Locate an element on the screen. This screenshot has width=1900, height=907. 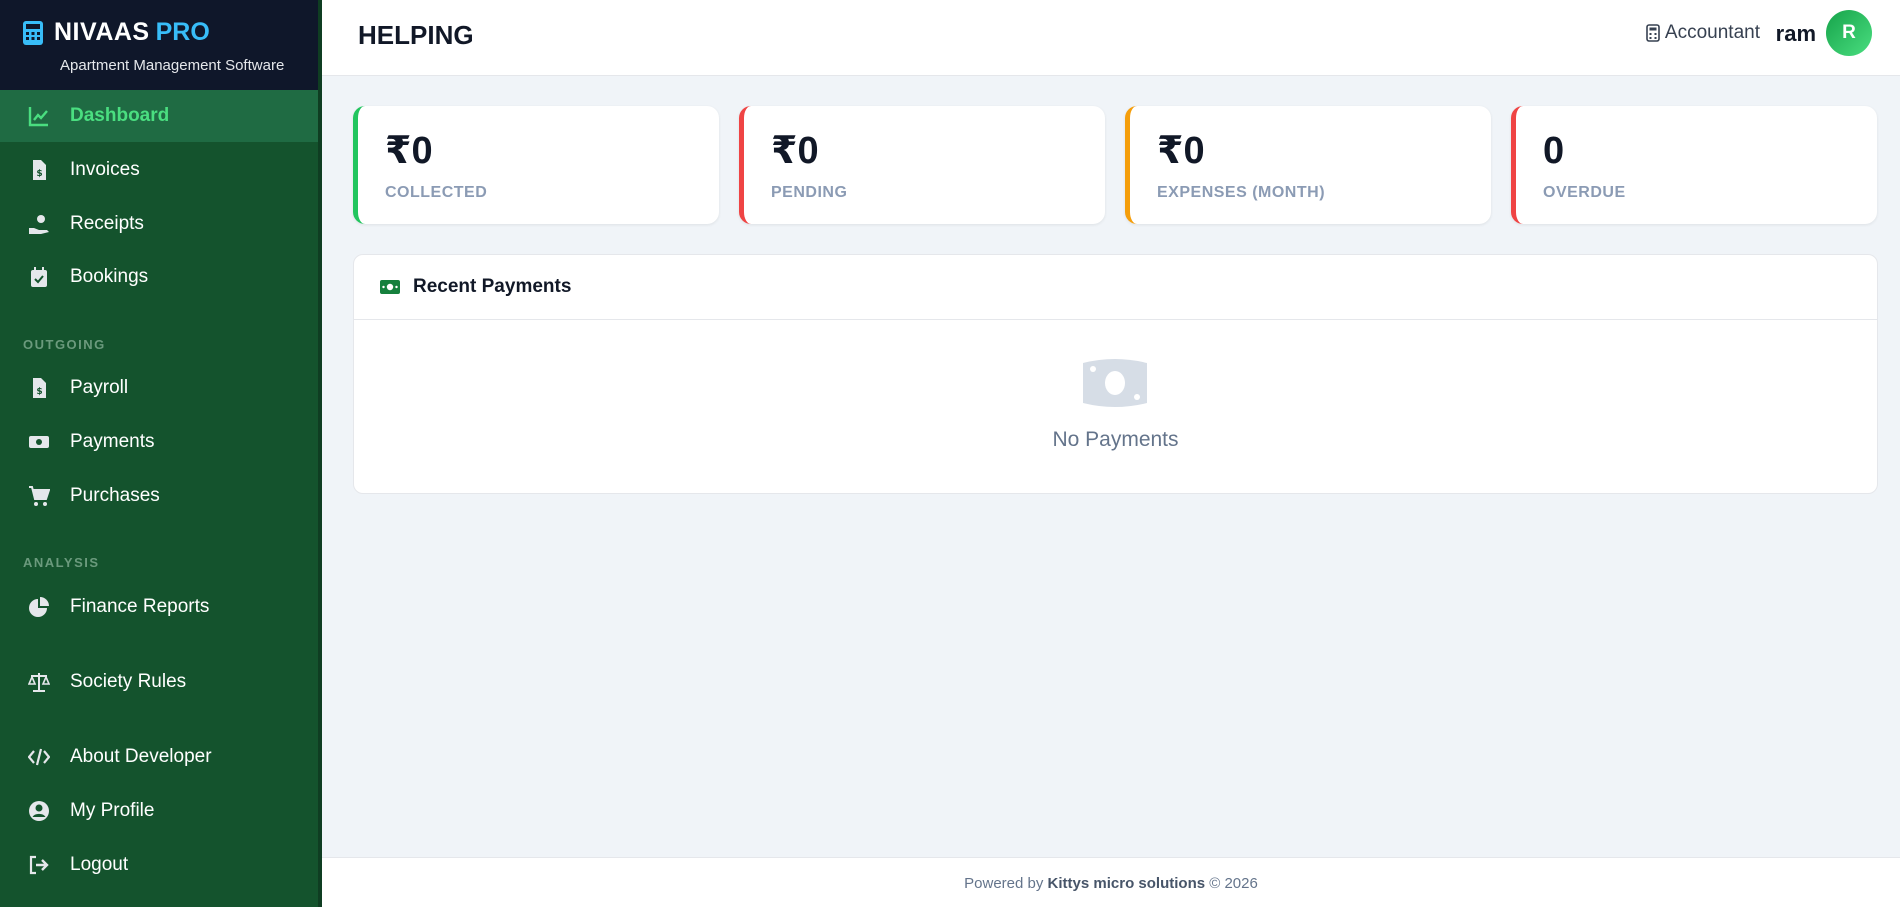
panel-header: Recent Payments is located at coordinates (1115, 287).